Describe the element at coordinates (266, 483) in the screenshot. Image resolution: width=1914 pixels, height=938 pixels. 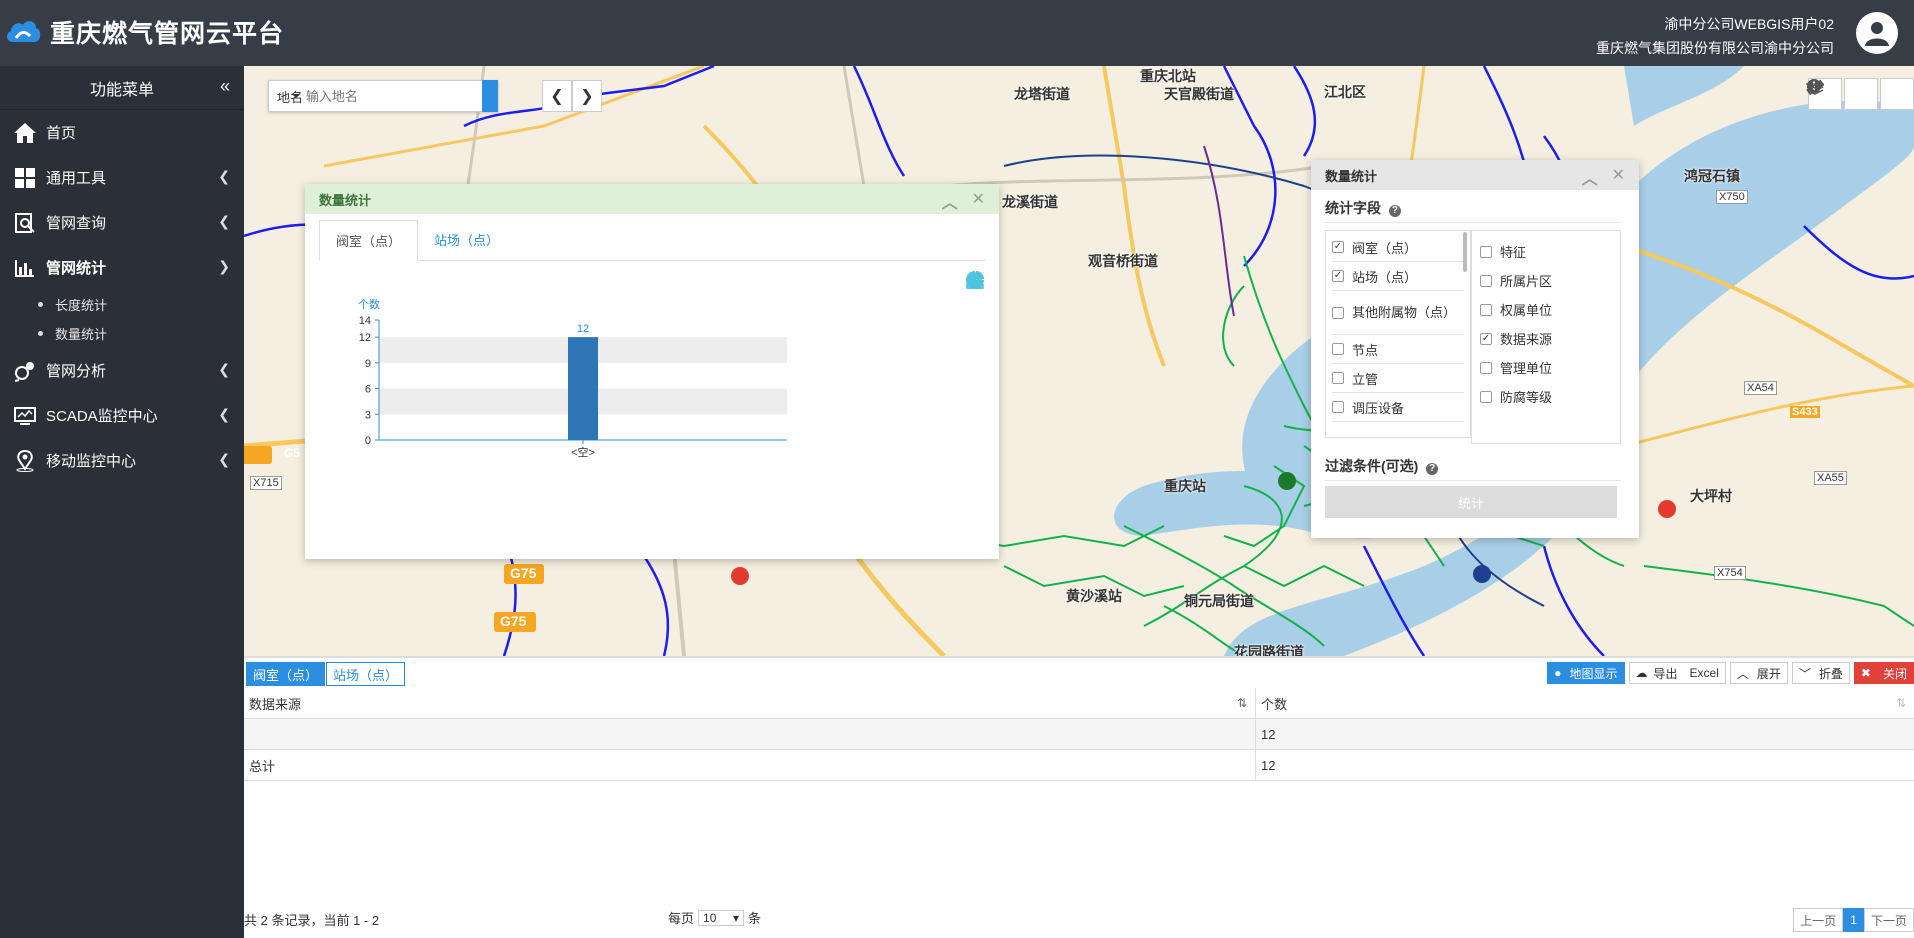
I see `map-label: X715` at that location.